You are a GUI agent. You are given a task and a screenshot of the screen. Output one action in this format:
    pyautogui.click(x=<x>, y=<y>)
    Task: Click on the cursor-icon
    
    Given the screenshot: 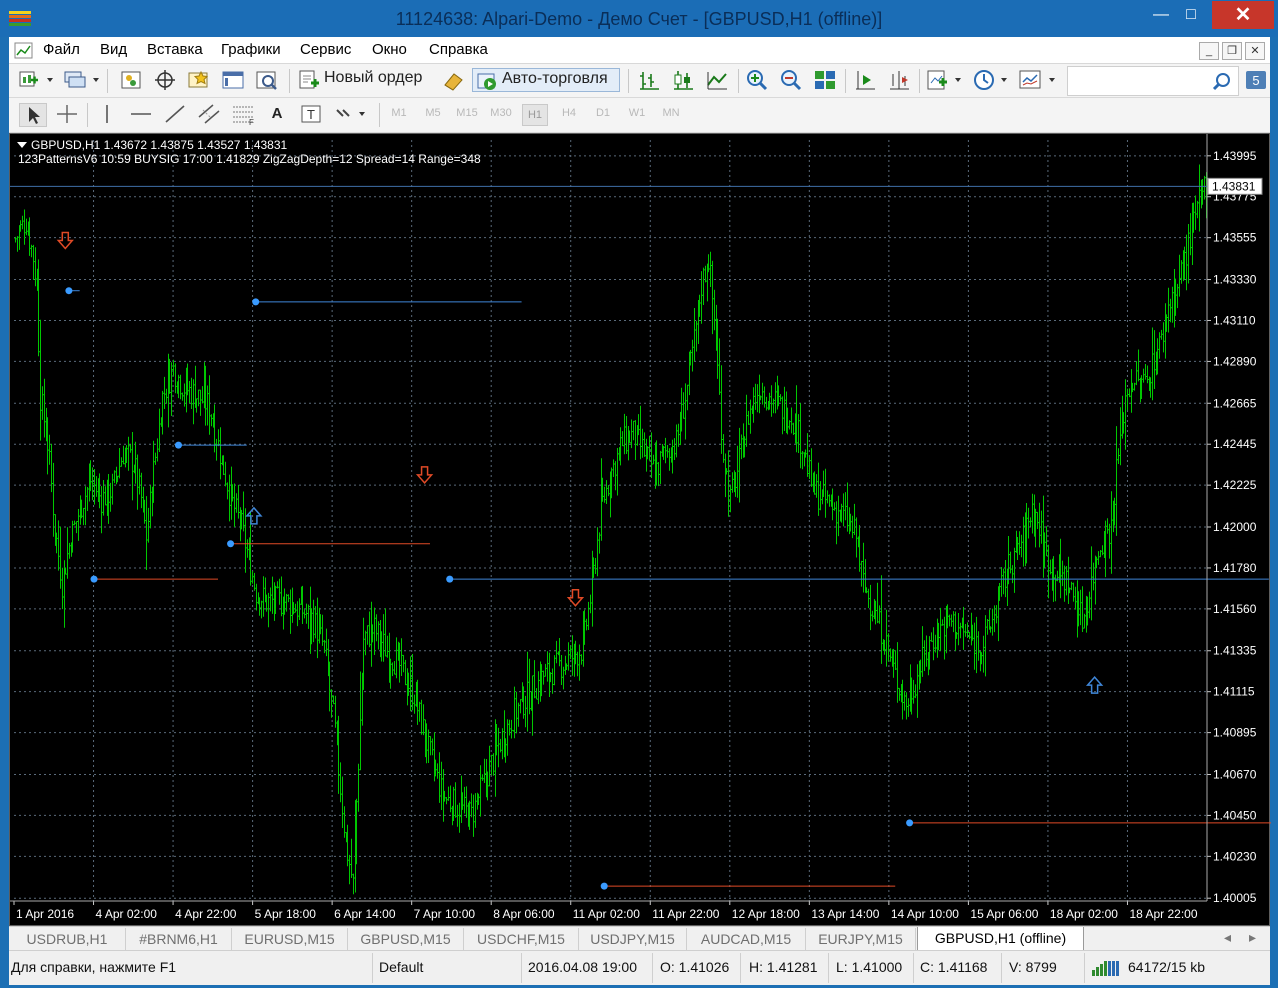 What is the action you would take?
    pyautogui.click(x=33, y=115)
    